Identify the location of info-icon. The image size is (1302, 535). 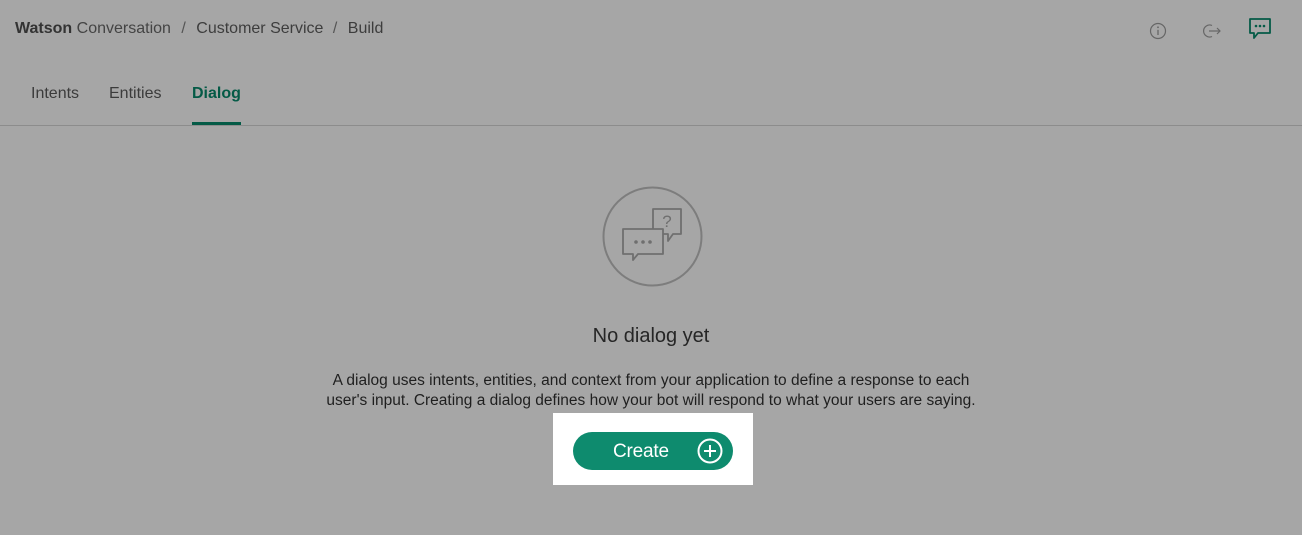
(1158, 31).